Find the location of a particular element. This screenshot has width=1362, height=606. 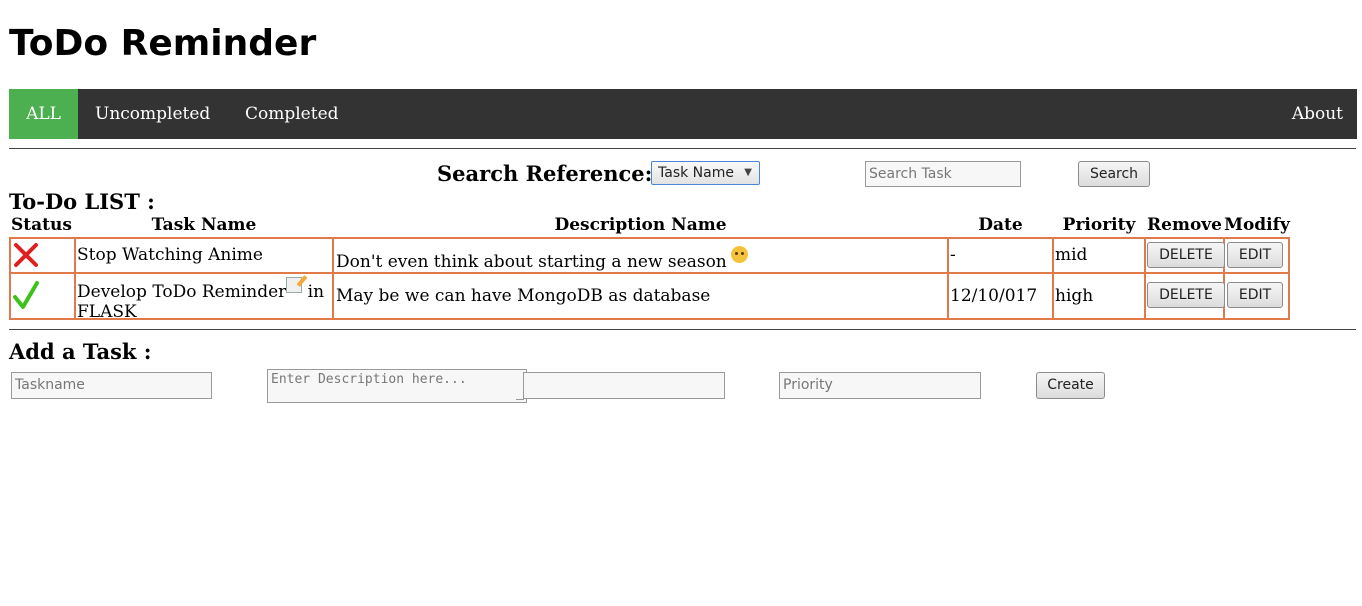

column-header-status: Status is located at coordinates (41, 225).